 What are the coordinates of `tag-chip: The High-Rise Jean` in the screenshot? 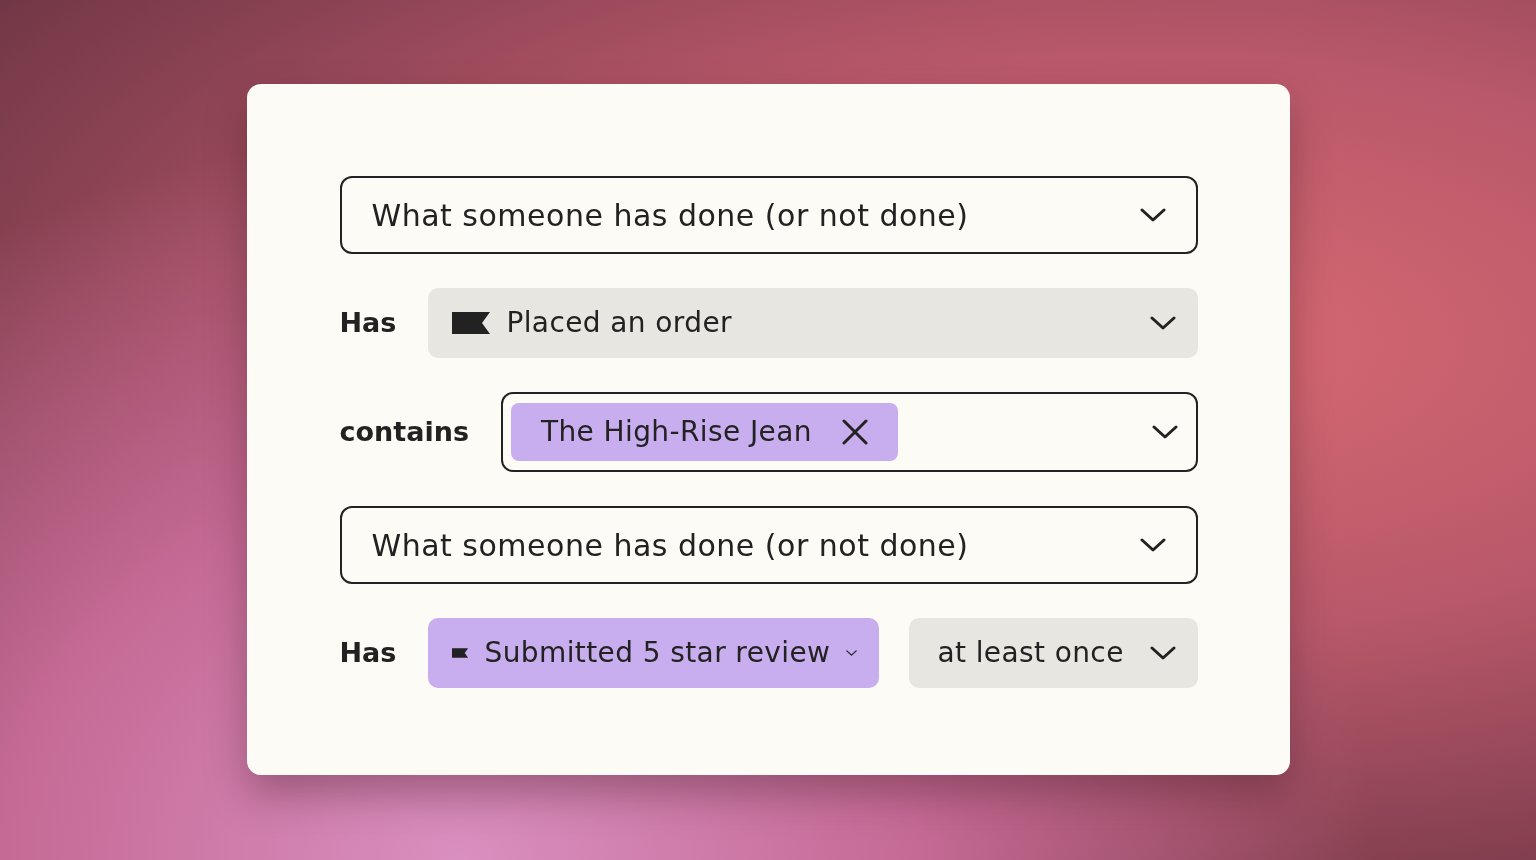 It's located at (704, 432).